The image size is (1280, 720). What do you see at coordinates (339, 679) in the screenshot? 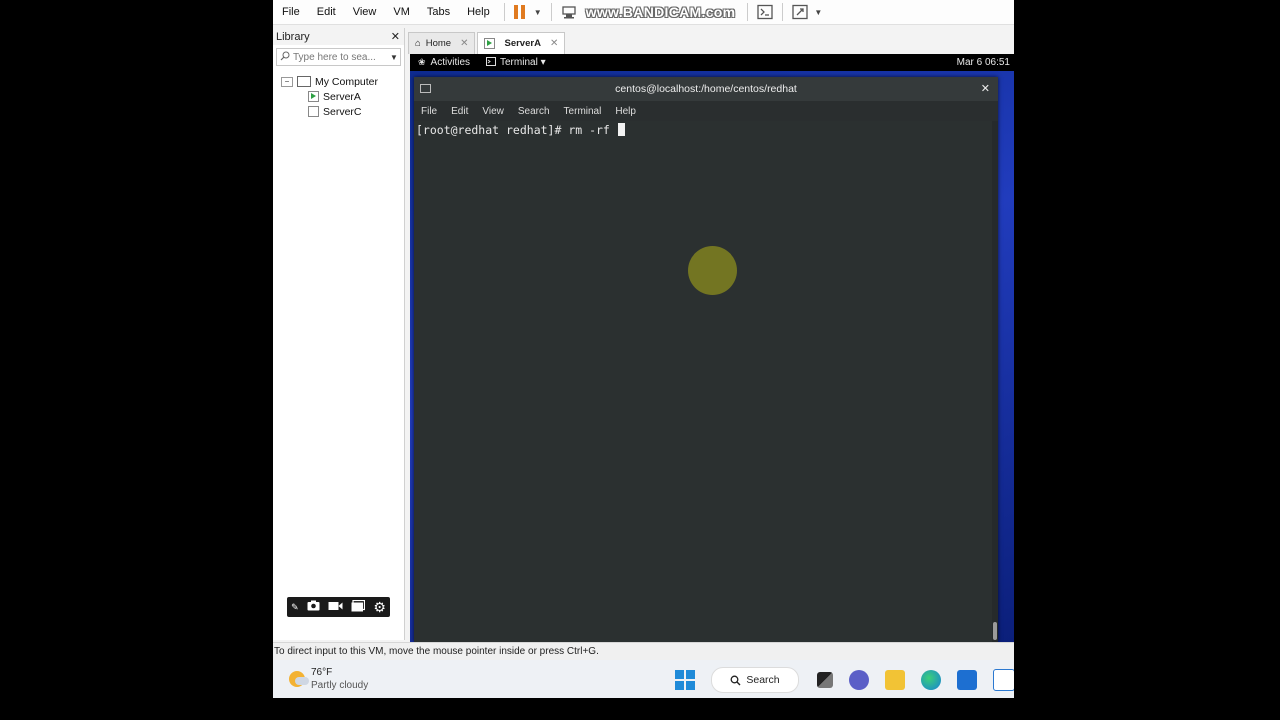
I see `weather-text: 76°F Partly cloudy` at bounding box center [339, 679].